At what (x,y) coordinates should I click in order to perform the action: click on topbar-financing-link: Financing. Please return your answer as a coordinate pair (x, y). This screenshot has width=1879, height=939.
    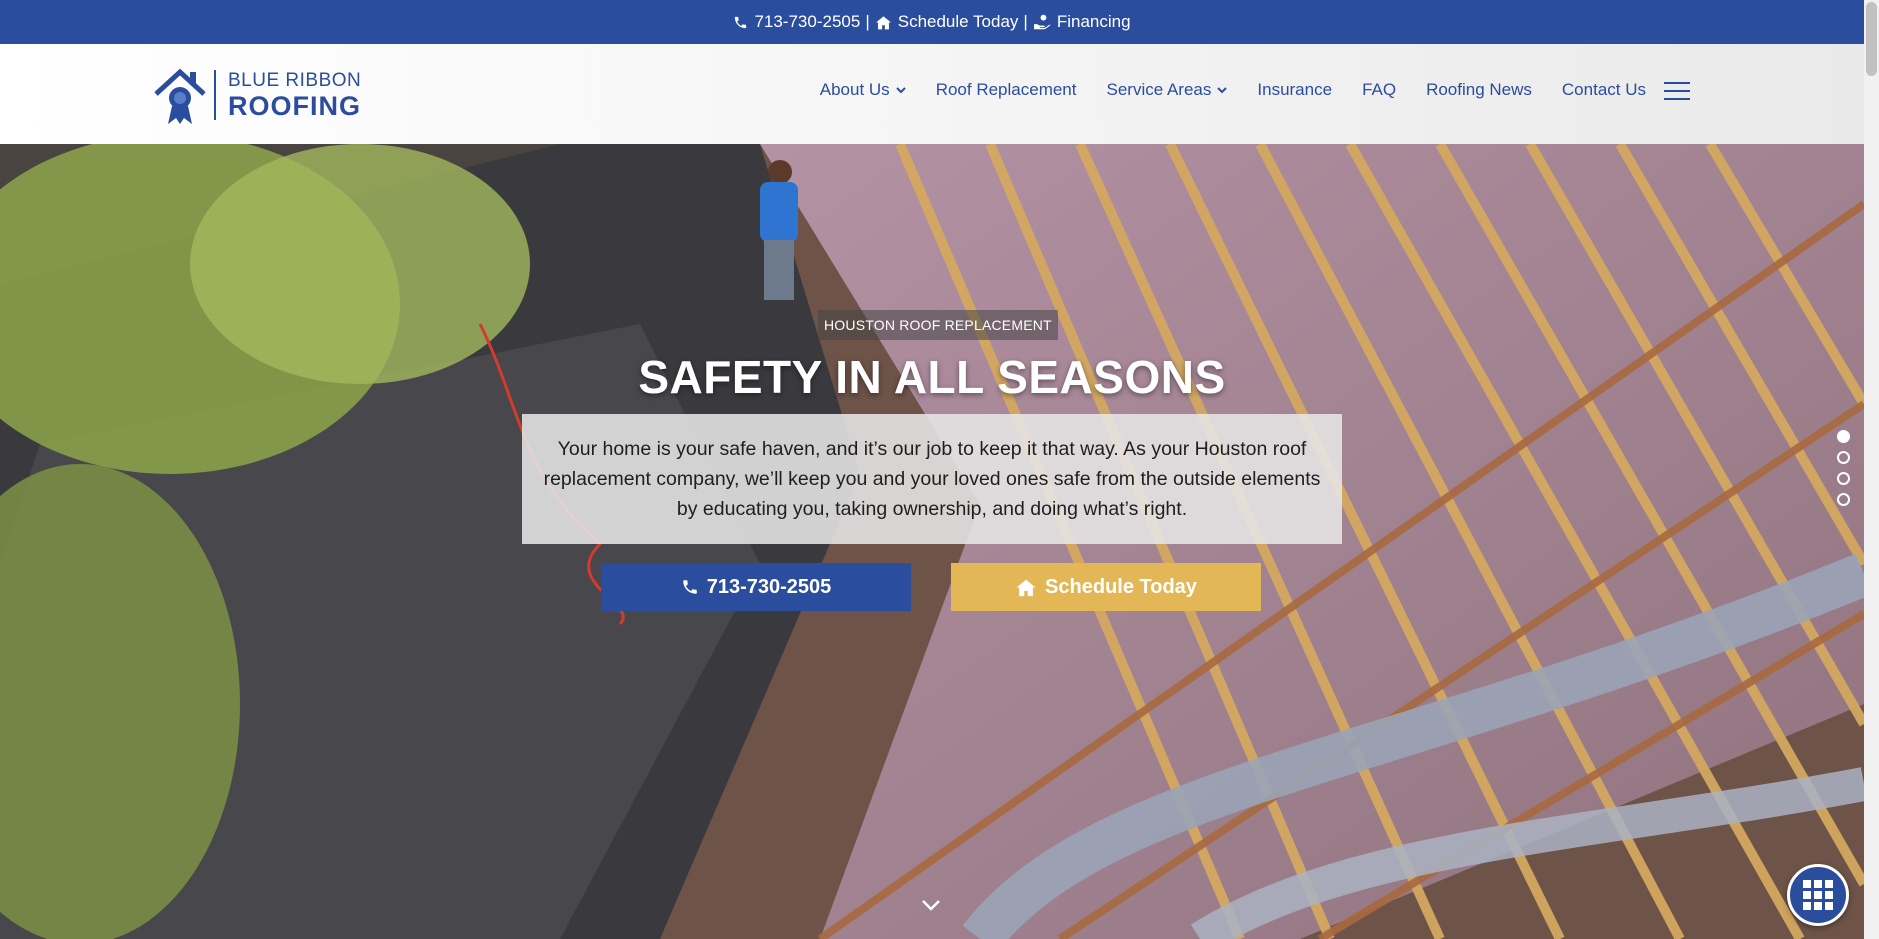
    Looking at the image, I should click on (1082, 22).